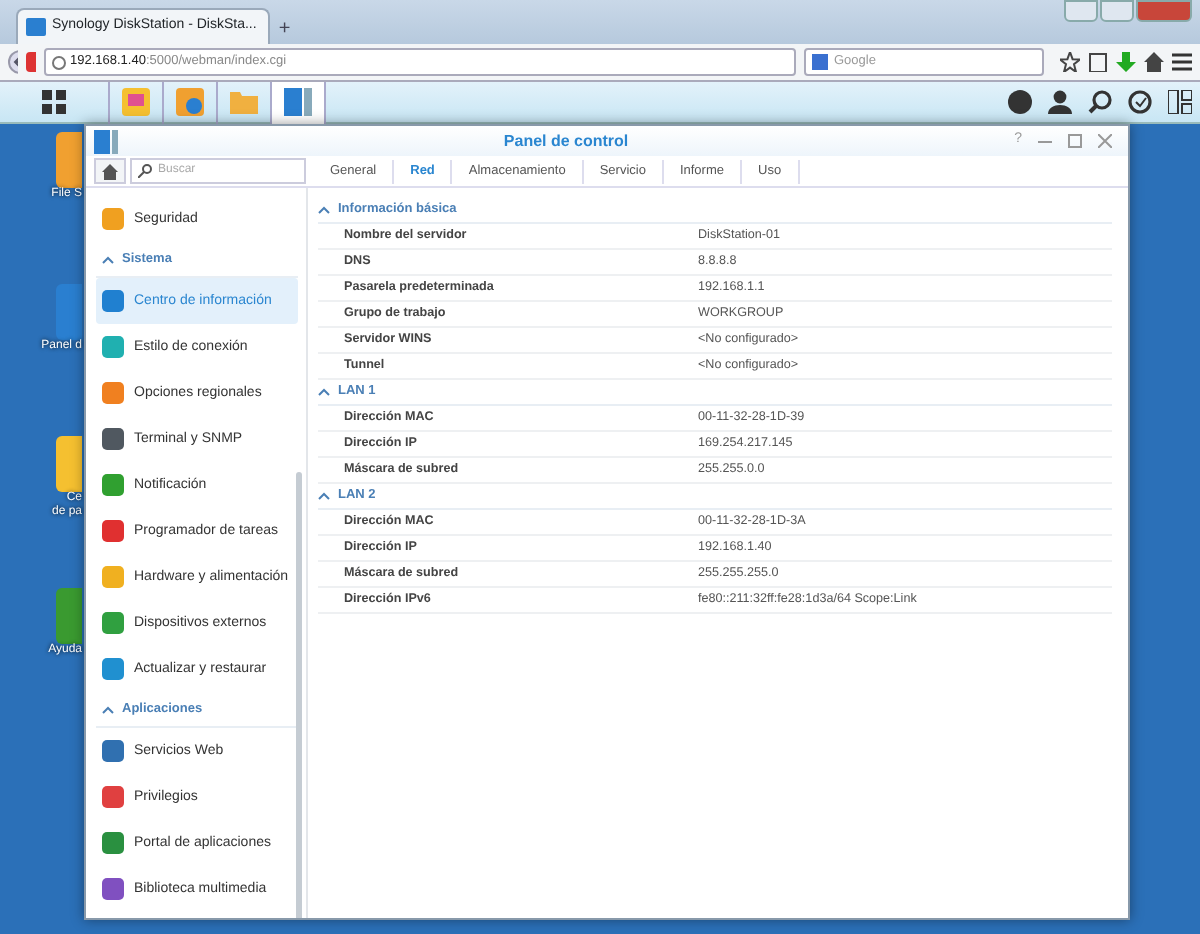  What do you see at coordinates (284, 29) in the screenshot?
I see `new-tab-button: +` at bounding box center [284, 29].